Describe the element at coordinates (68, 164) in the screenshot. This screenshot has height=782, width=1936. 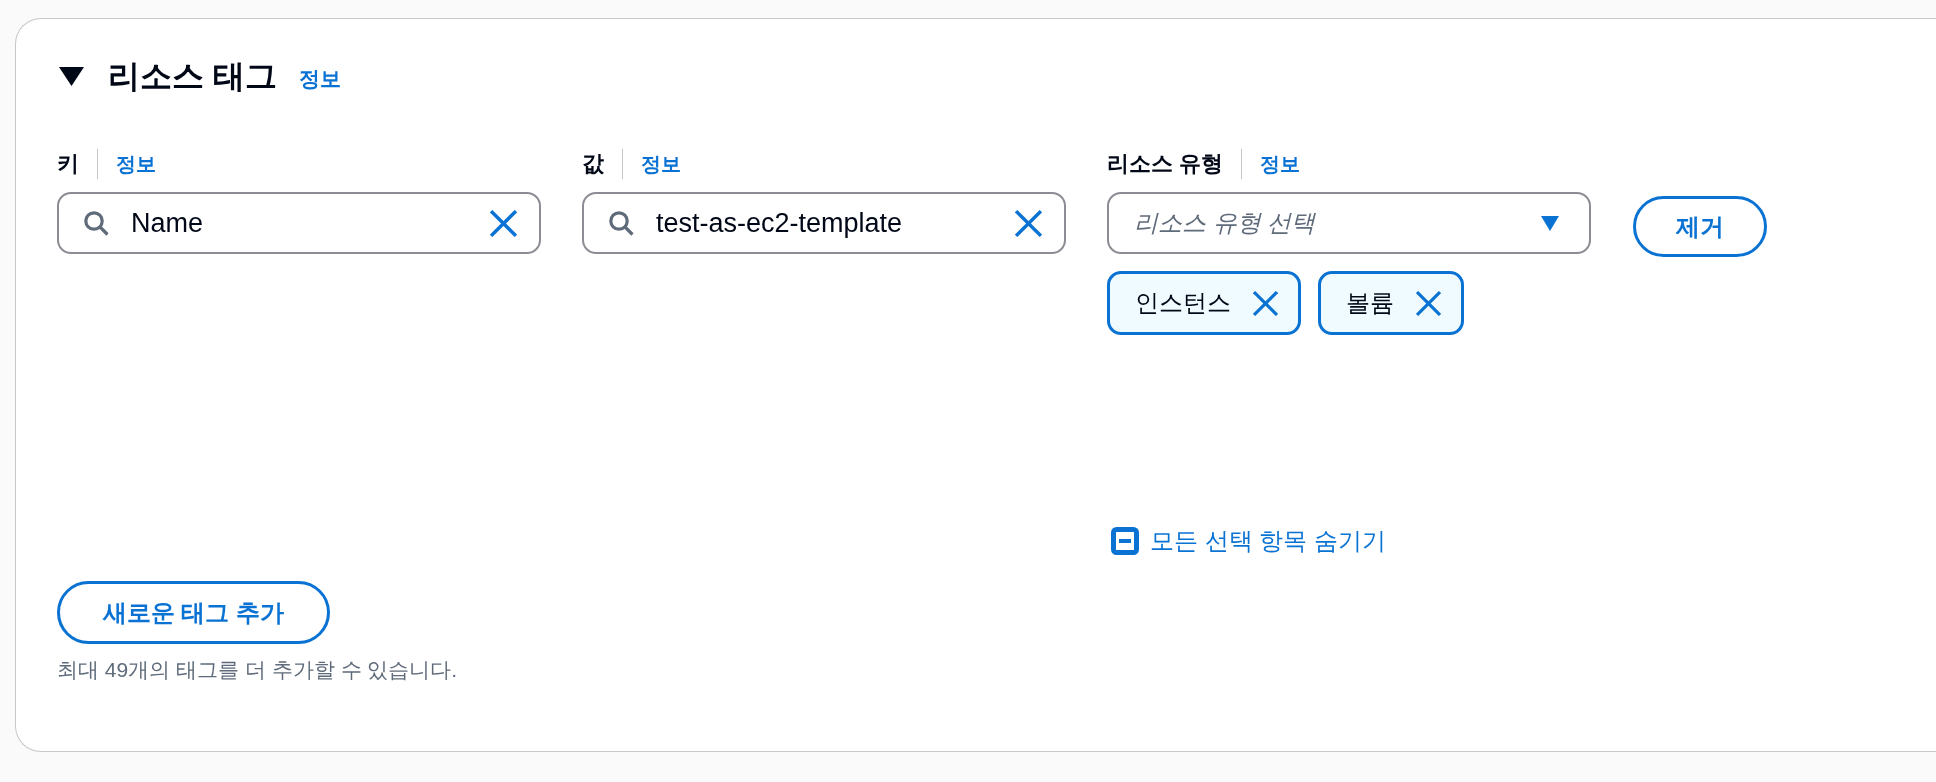
I see `field-label: 키` at that location.